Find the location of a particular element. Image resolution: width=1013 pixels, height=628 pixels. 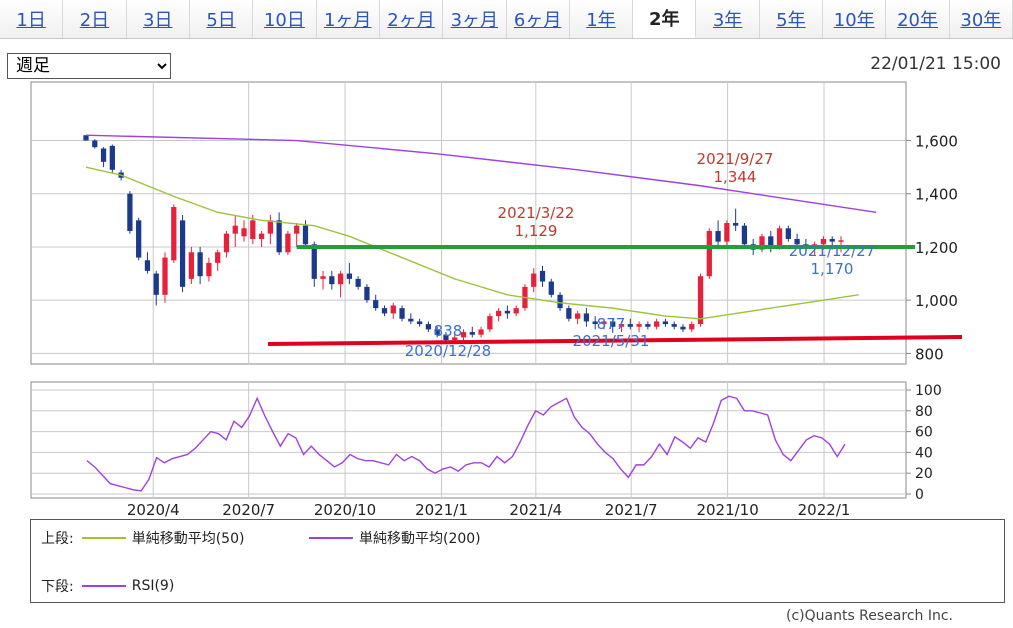

rsi-y-label: 0 is located at coordinates (919, 495).